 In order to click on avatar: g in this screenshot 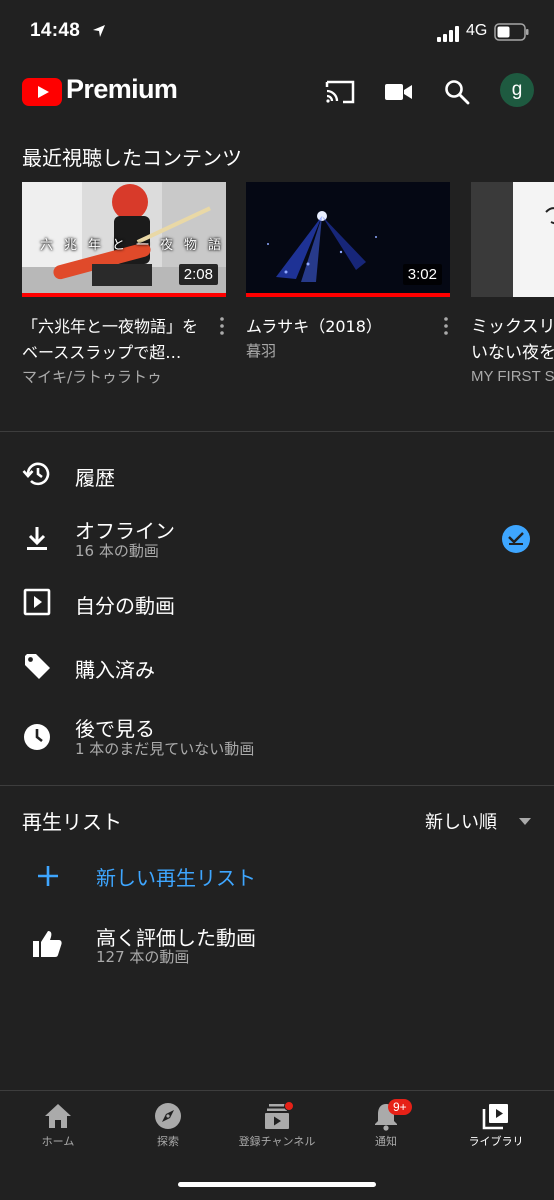, I will do `click(517, 90)`.